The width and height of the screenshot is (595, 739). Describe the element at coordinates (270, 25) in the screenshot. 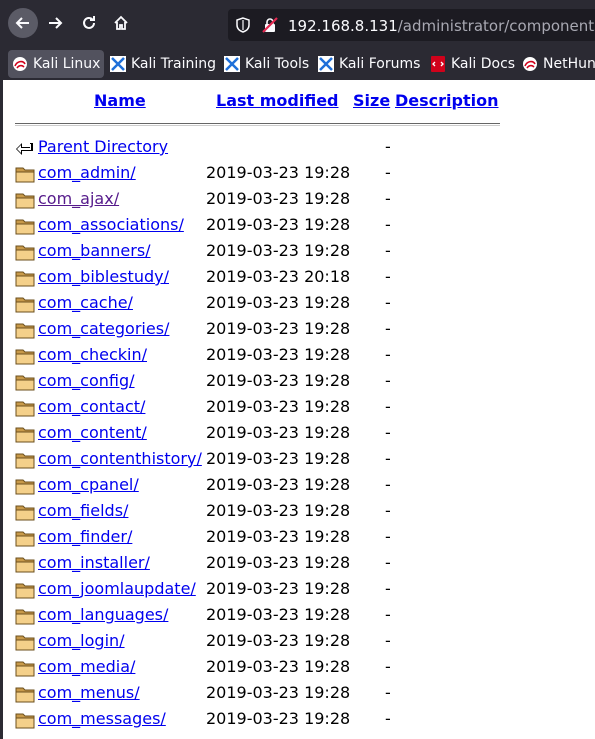

I see `insecure-lock-icon` at that location.